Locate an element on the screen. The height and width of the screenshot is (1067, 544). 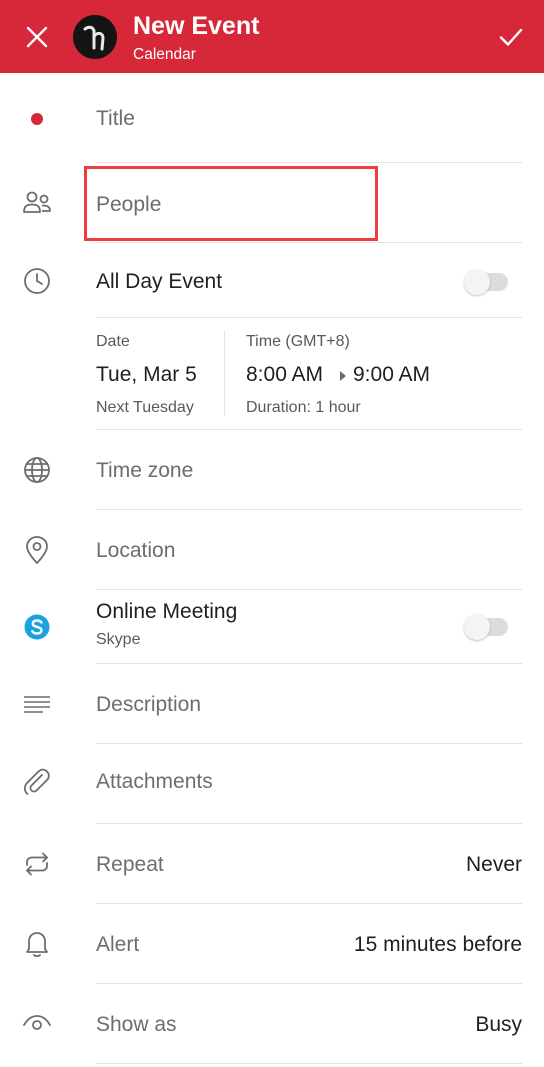
repeat-row: Repeat Never is located at coordinates (272, 864).